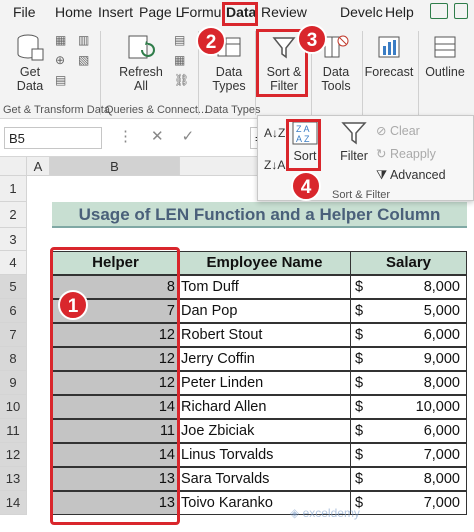 The image size is (474, 532). Describe the element at coordinates (13, 335) in the screenshot. I see `row-header: 7` at that location.